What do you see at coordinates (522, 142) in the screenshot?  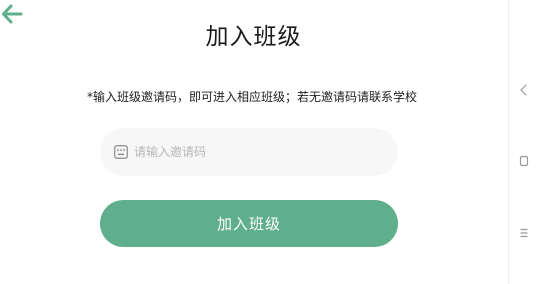 I see `system-navigation-bar` at bounding box center [522, 142].